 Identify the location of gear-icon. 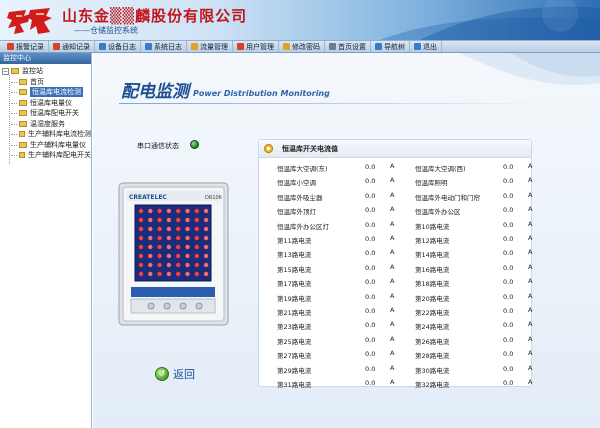
(268, 148).